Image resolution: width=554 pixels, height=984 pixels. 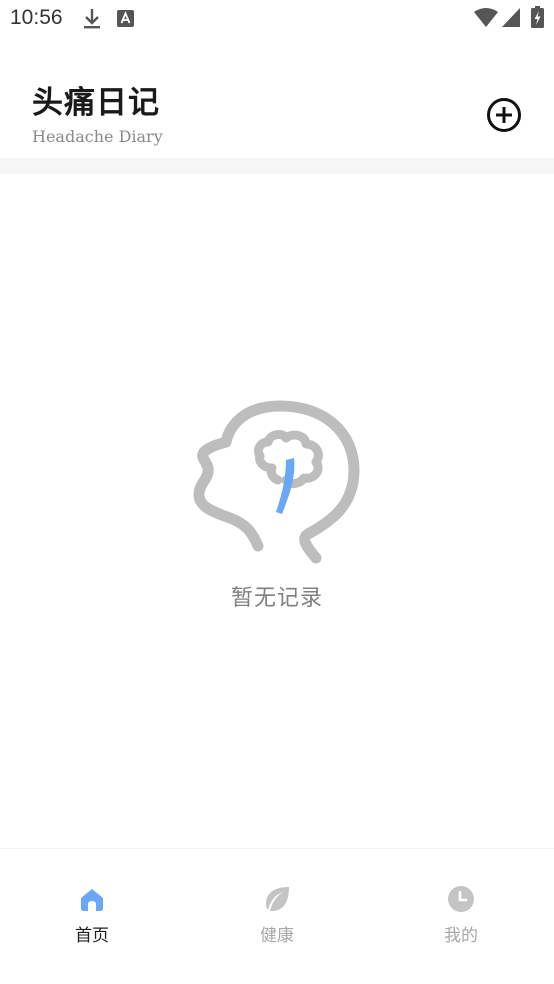 What do you see at coordinates (276, 598) in the screenshot?
I see `empty-state-text: 暂无记录` at bounding box center [276, 598].